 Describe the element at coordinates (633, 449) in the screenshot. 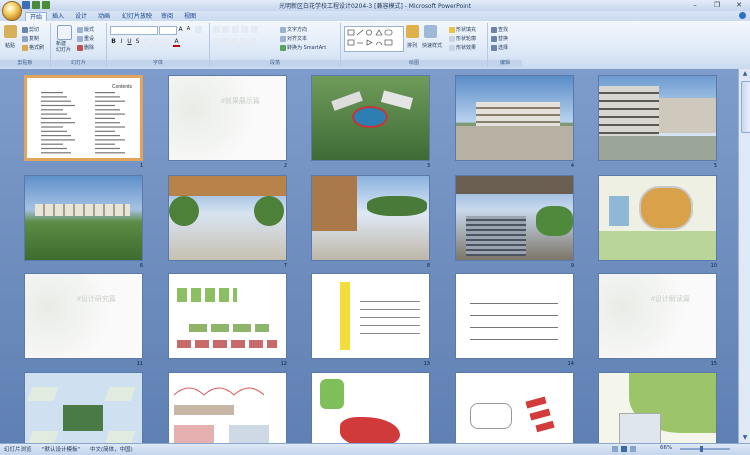

I see `slideshow-view-icon` at that location.